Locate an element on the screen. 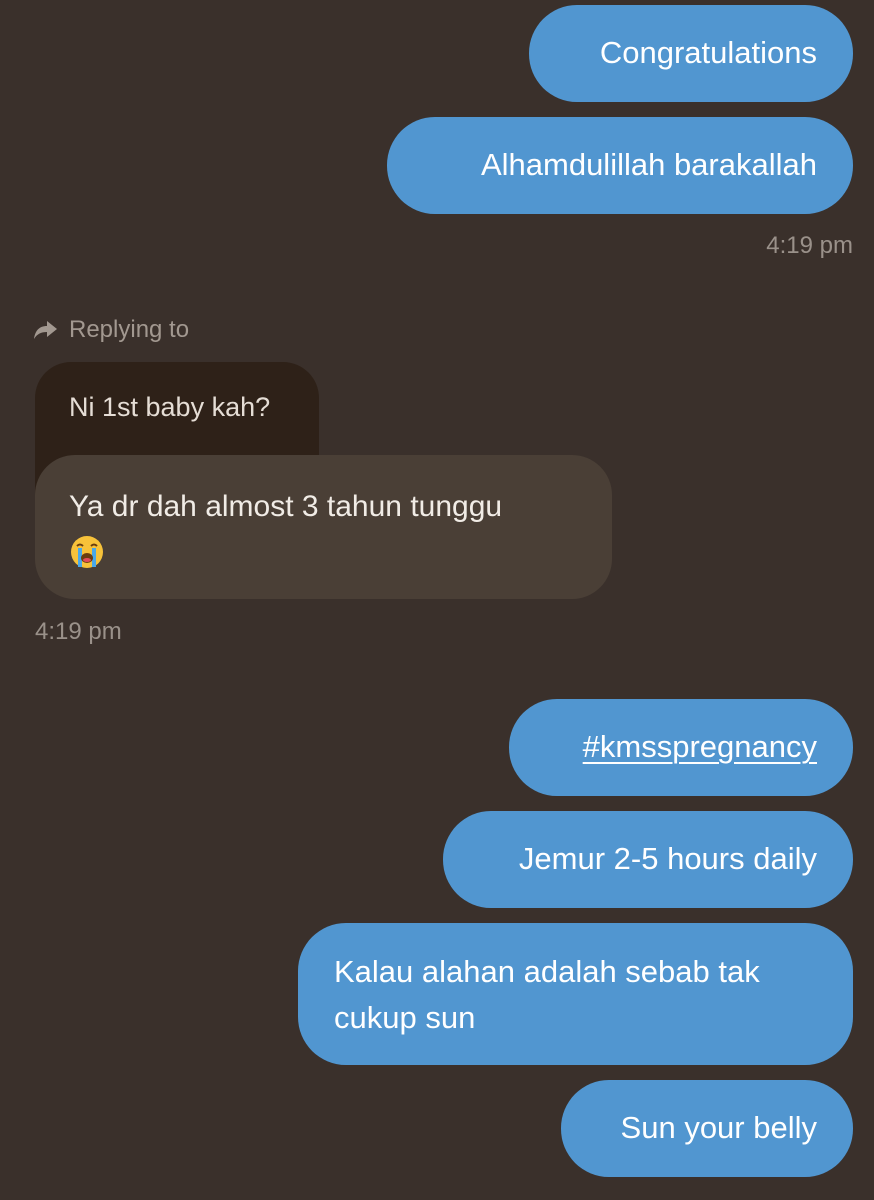 The image size is (874, 1200). message-text: Congratulations is located at coordinates (708, 52).